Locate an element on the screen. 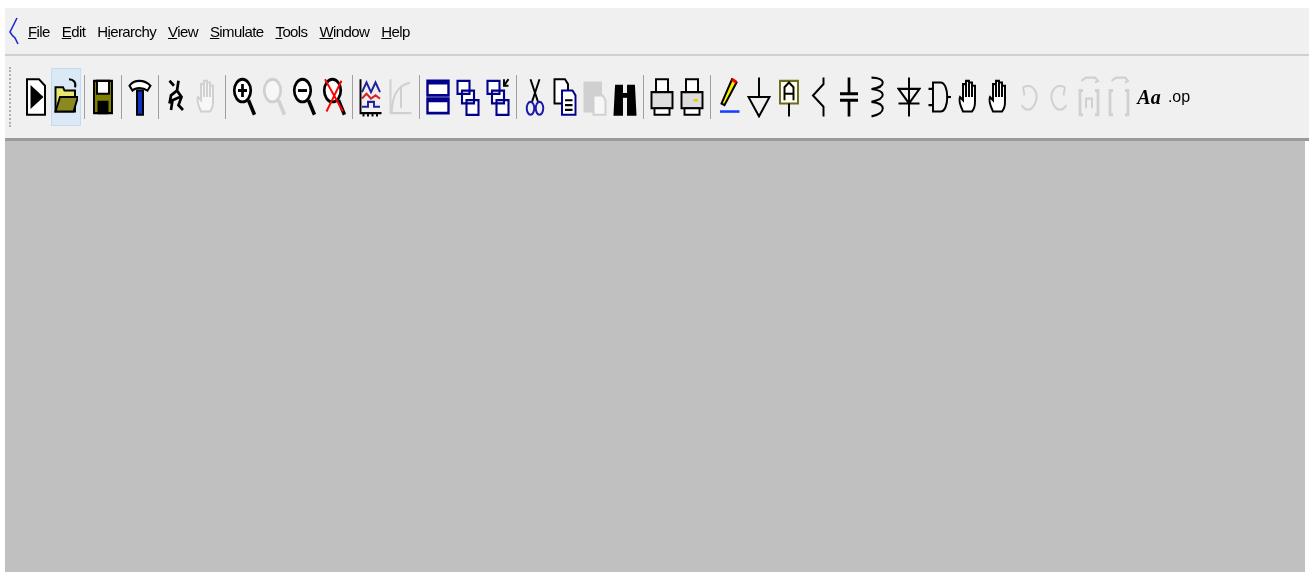 The height and width of the screenshot is (572, 1309). spice-directive-button: .op is located at coordinates (1179, 97).